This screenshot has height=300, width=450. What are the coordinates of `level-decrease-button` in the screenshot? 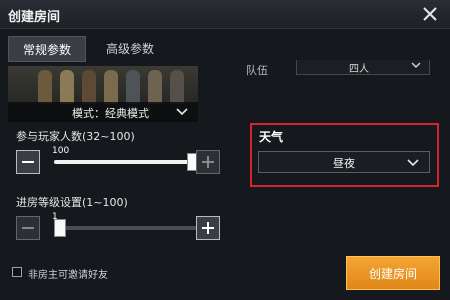 It's located at (28, 228).